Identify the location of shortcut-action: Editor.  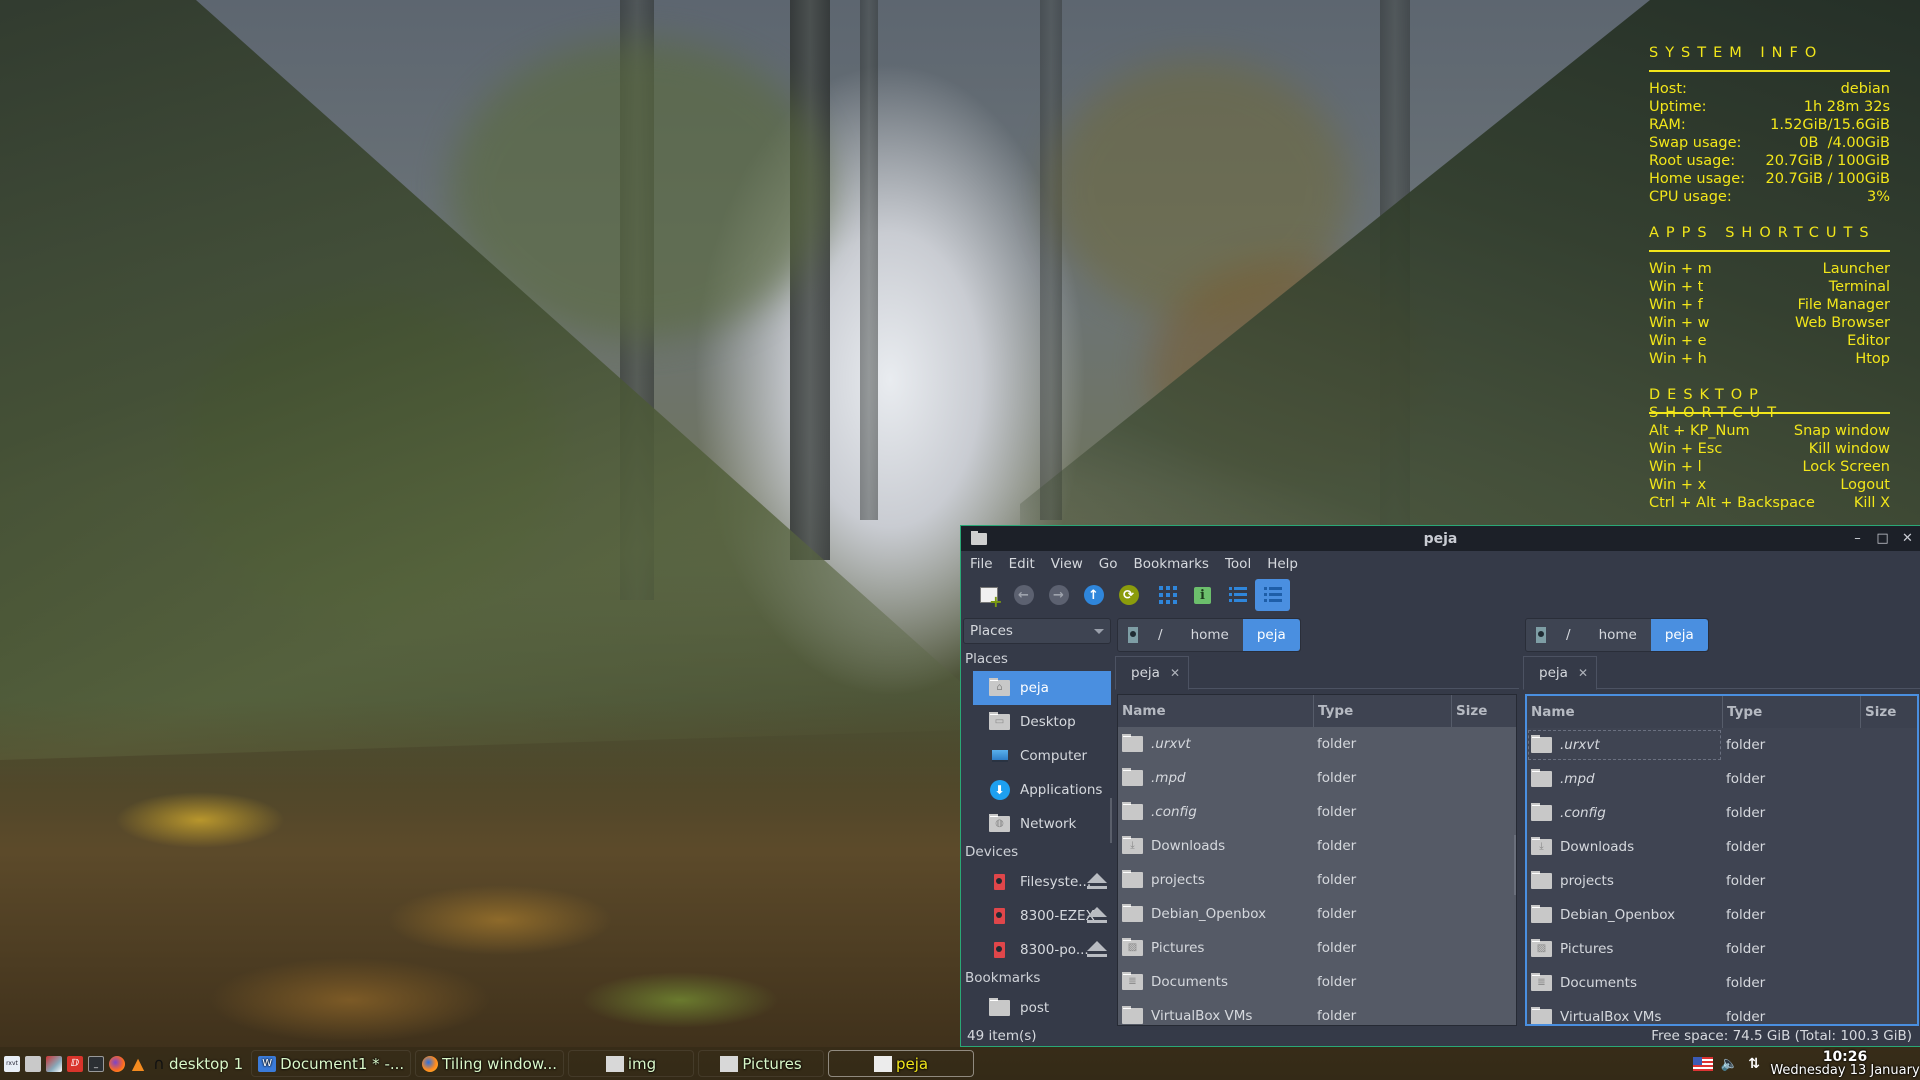
(1868, 341).